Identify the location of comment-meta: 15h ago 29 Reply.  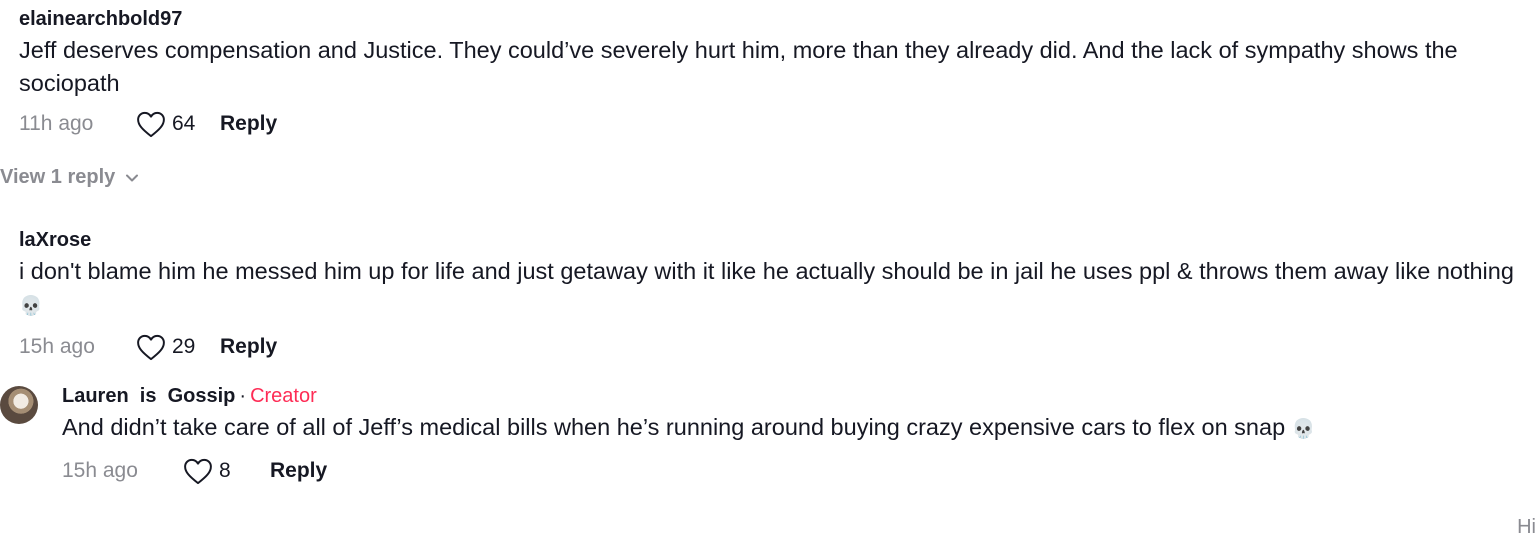
(767, 347).